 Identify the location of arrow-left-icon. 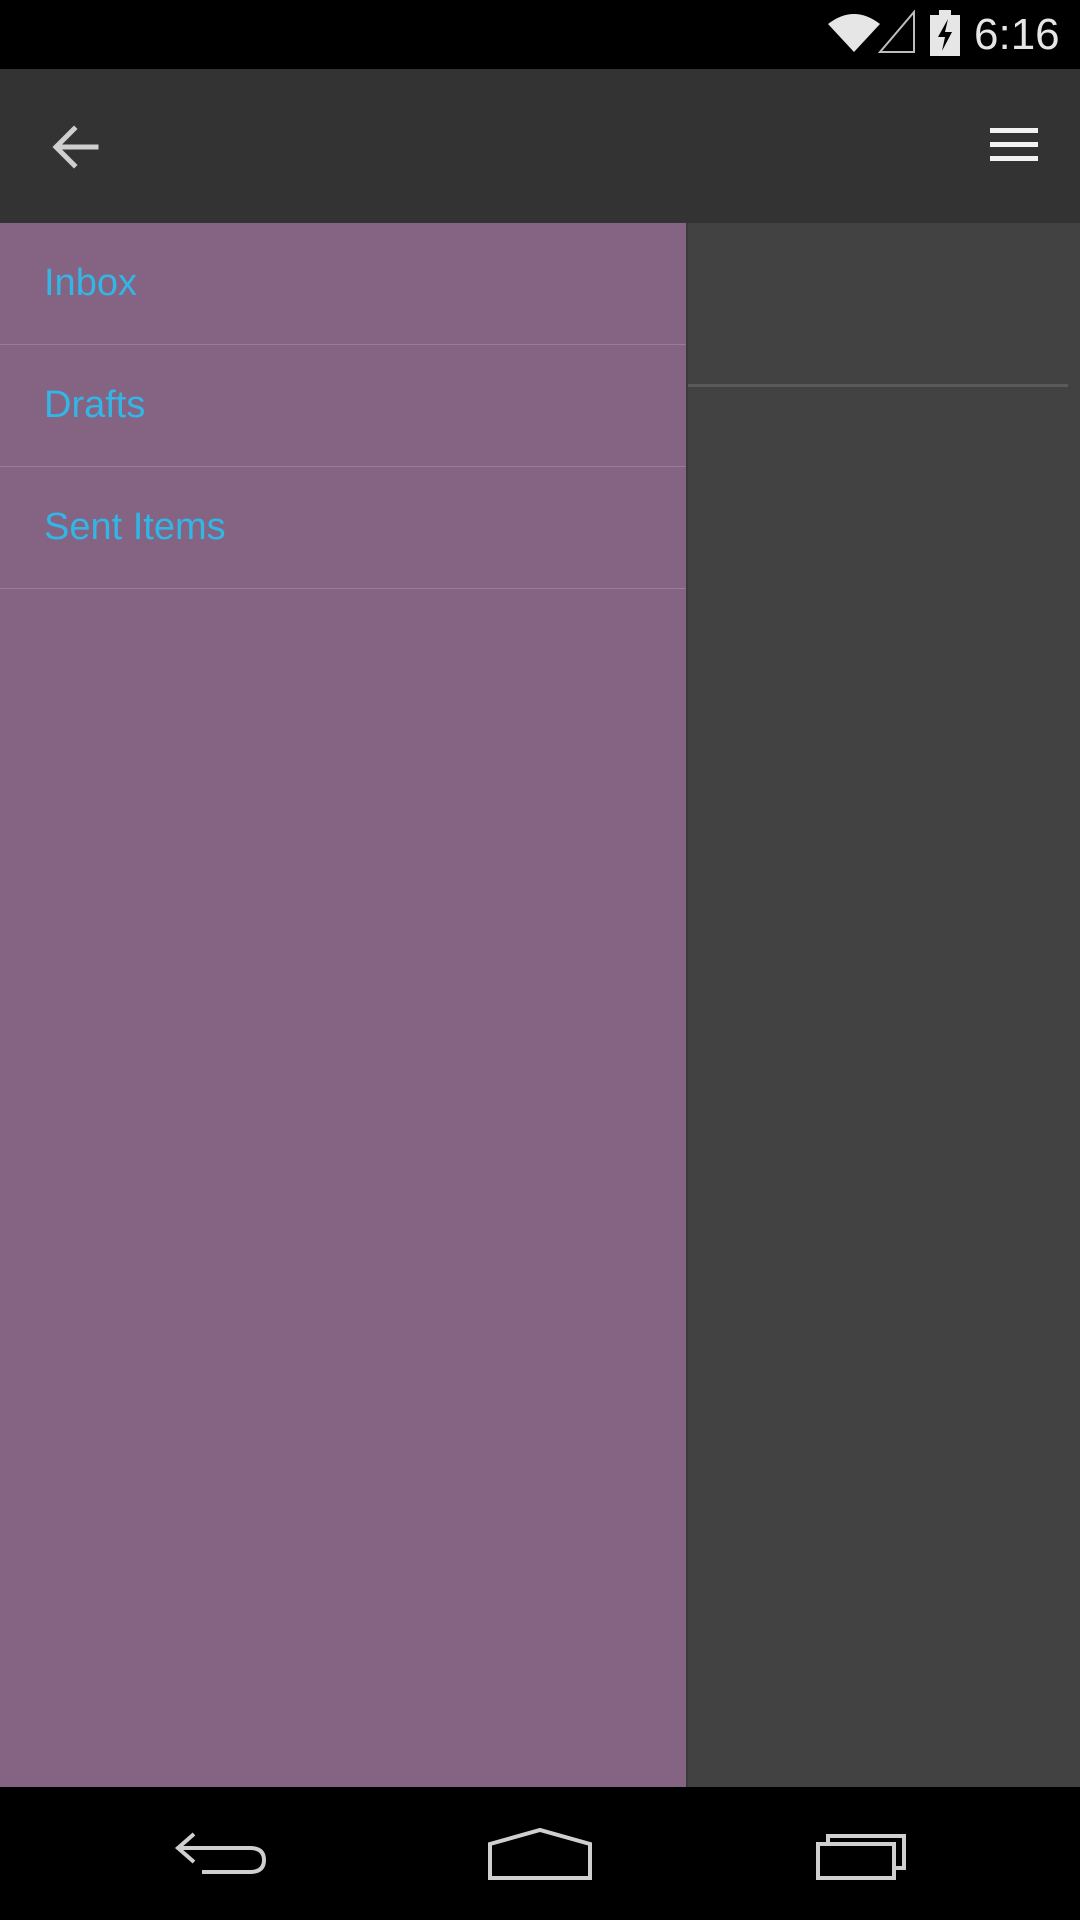
(75, 147).